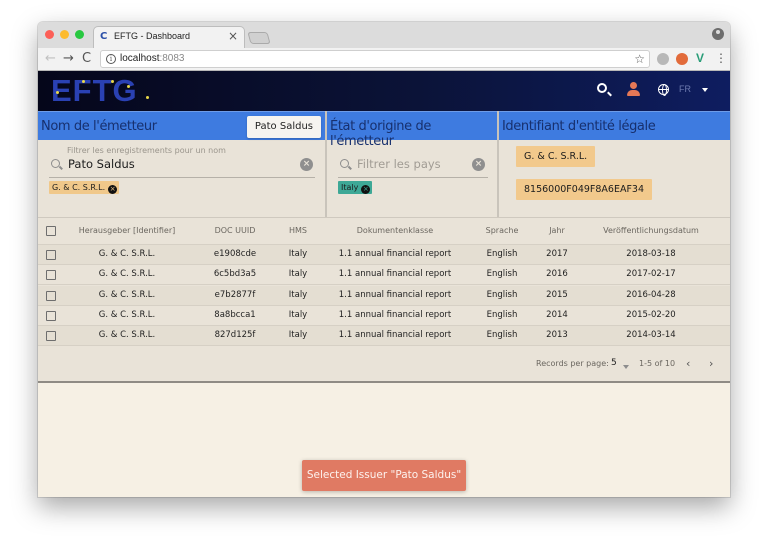  Describe the element at coordinates (688, 363) in the screenshot. I see `previous-page-button: ‹` at that location.